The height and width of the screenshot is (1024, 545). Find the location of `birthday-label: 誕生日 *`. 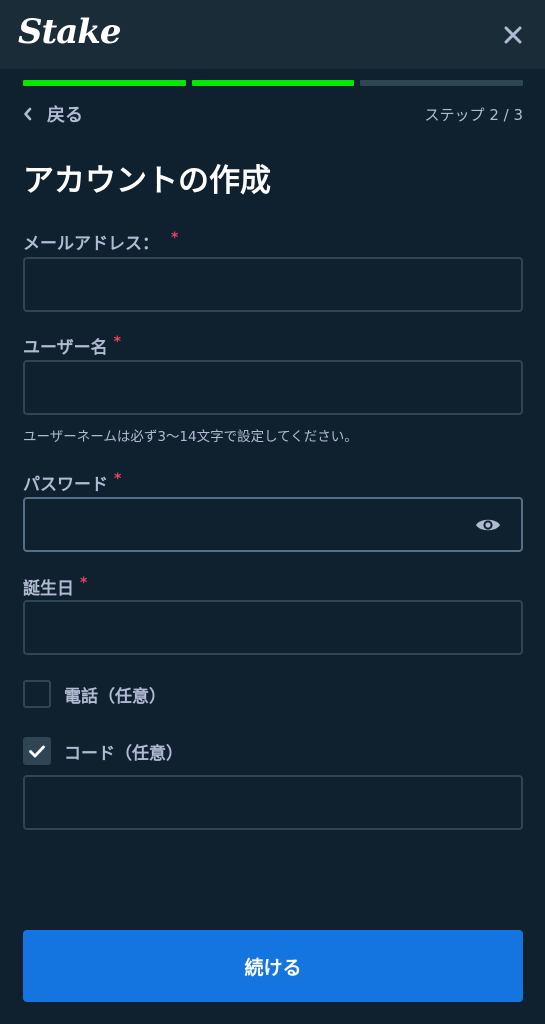

birthday-label: 誕生日 * is located at coordinates (55, 587).